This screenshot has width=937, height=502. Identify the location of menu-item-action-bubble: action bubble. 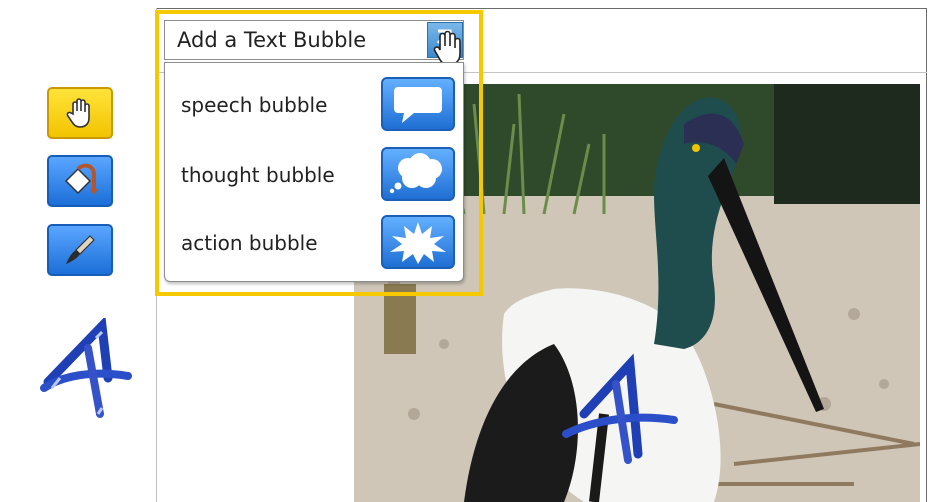
(315, 243).